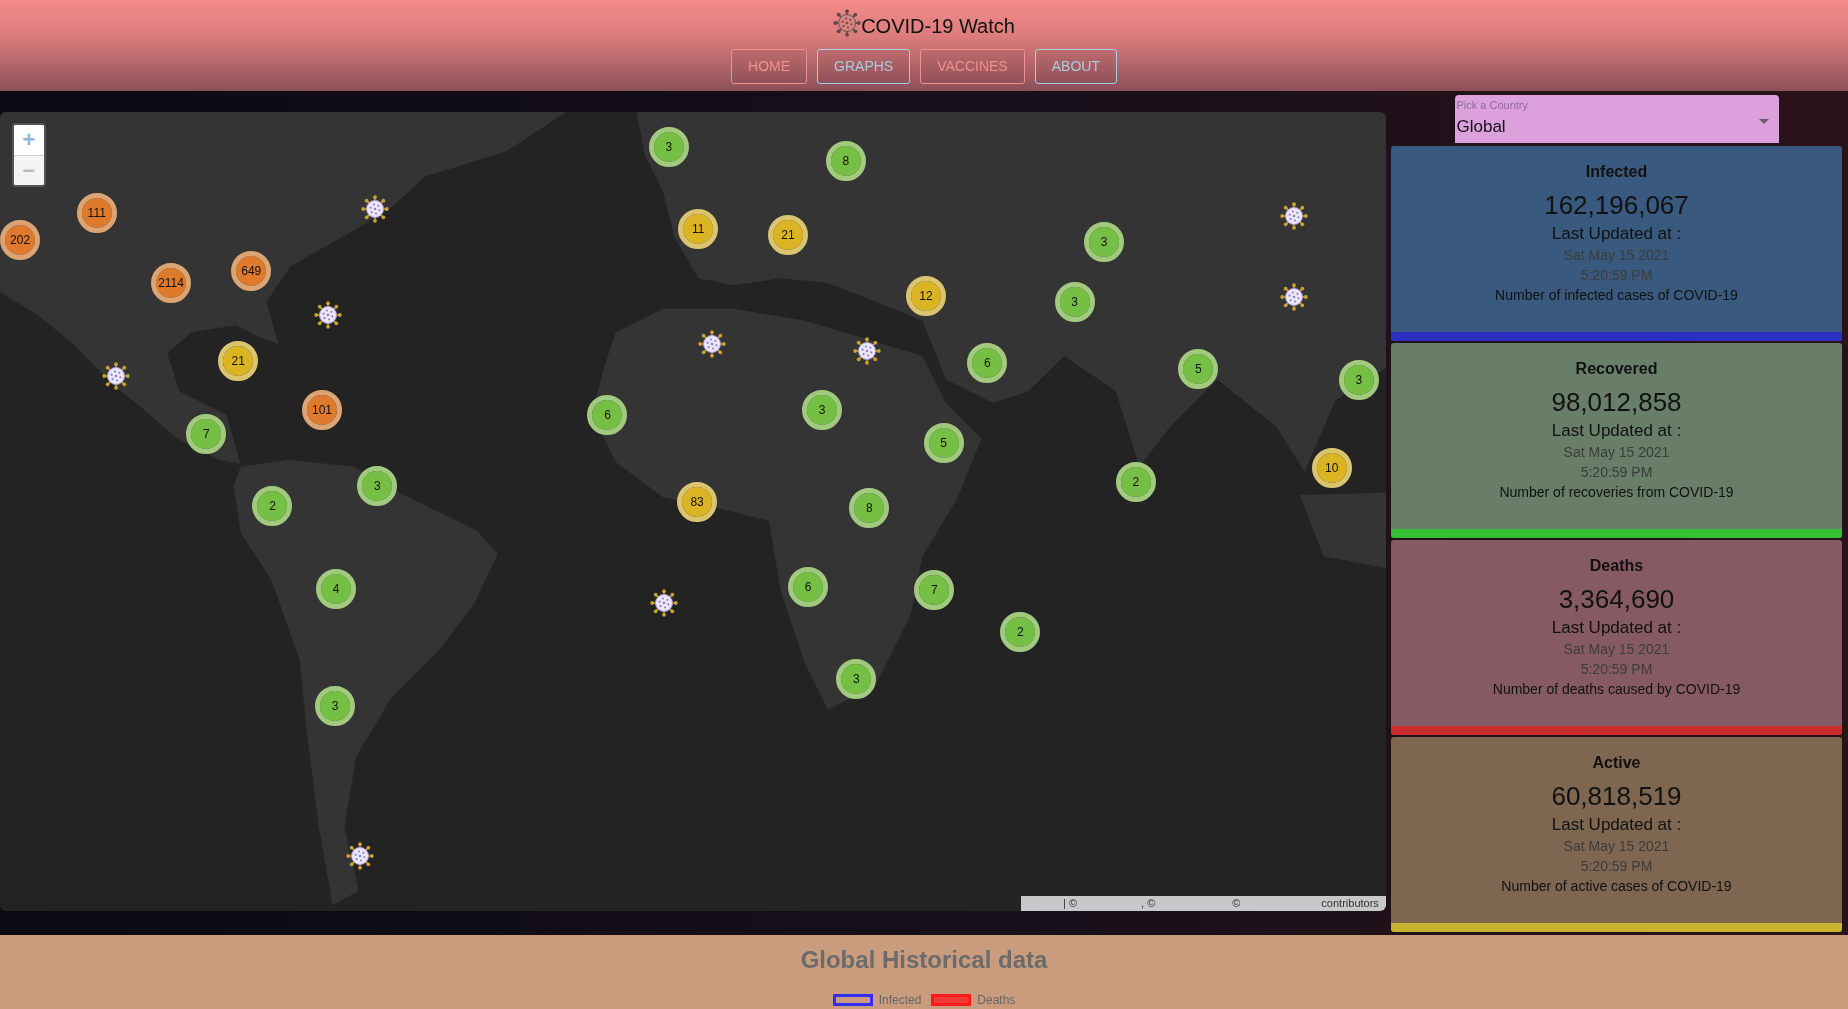 This screenshot has height=1009, width=1848. I want to click on case-count: 162,196,067, so click(1616, 205).